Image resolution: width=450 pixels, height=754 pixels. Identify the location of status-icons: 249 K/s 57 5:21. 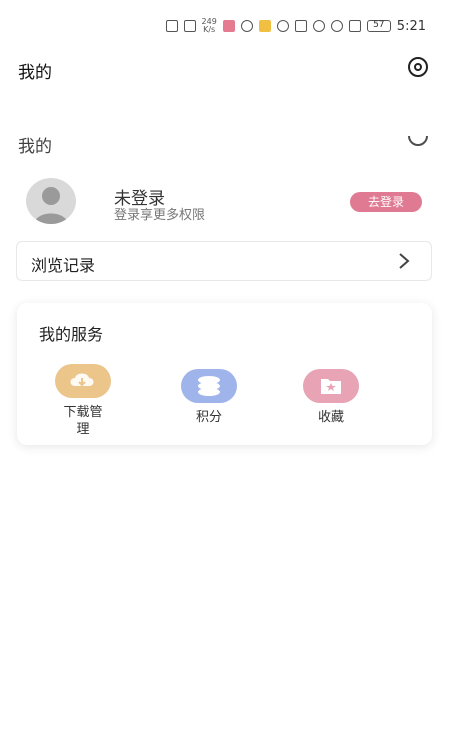
(295, 25).